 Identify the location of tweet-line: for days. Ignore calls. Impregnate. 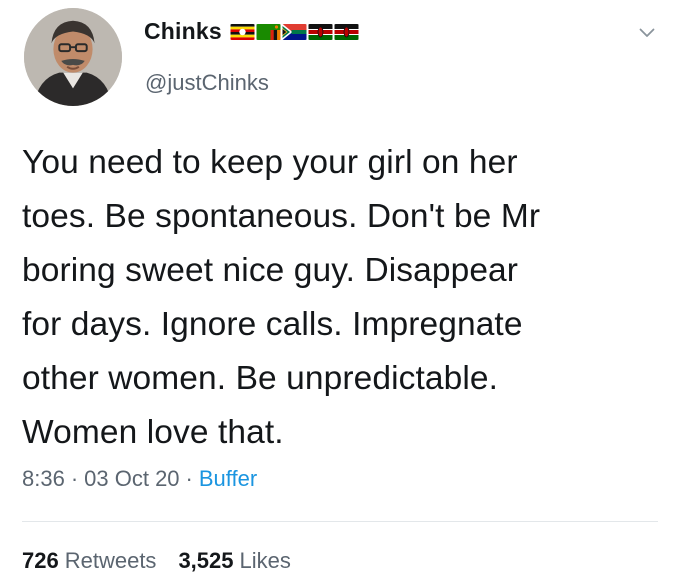
(272, 324).